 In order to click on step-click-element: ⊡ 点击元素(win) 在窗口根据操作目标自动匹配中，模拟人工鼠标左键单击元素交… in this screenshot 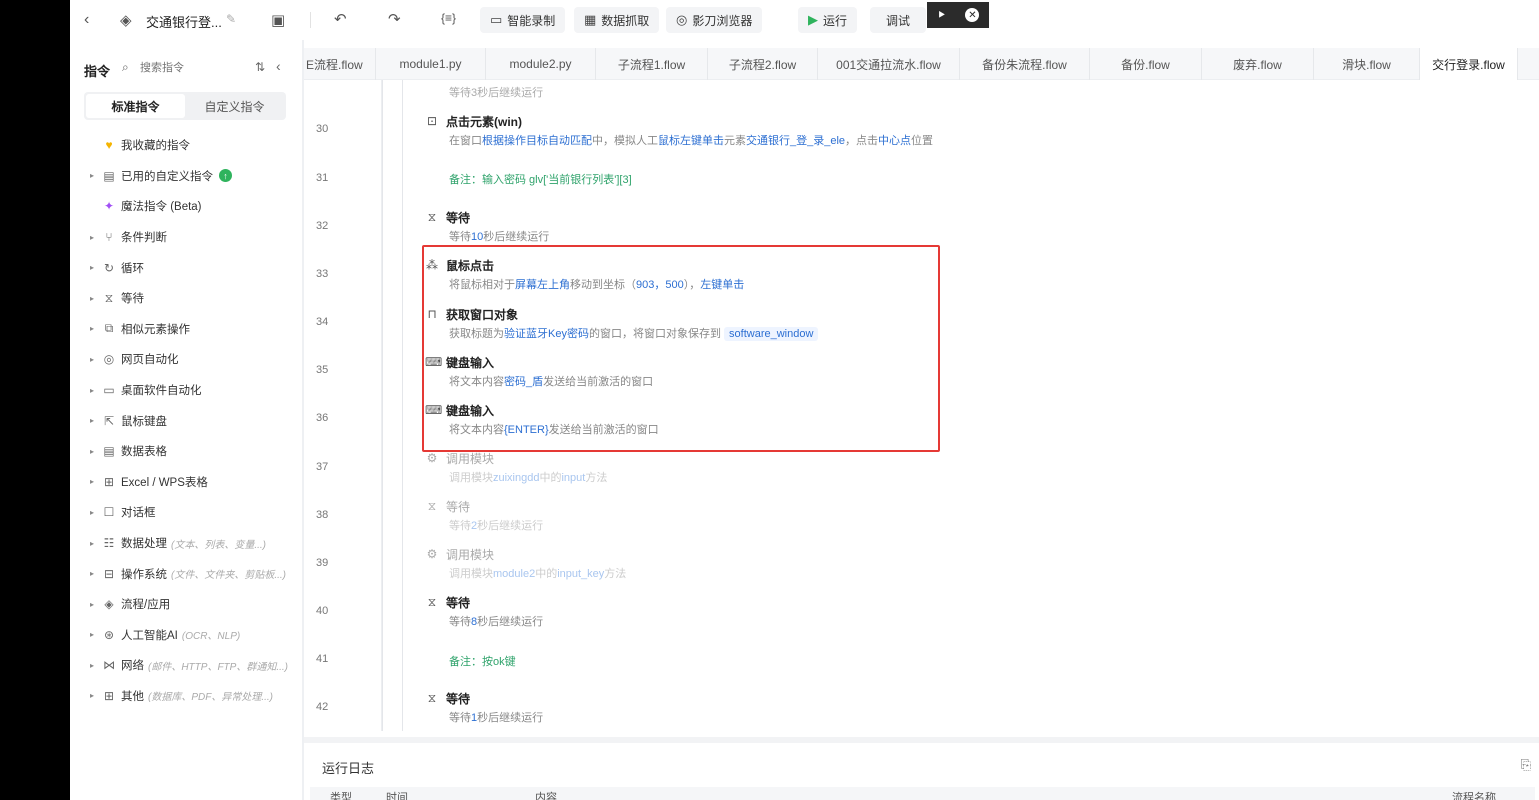, I will do `click(875, 130)`.